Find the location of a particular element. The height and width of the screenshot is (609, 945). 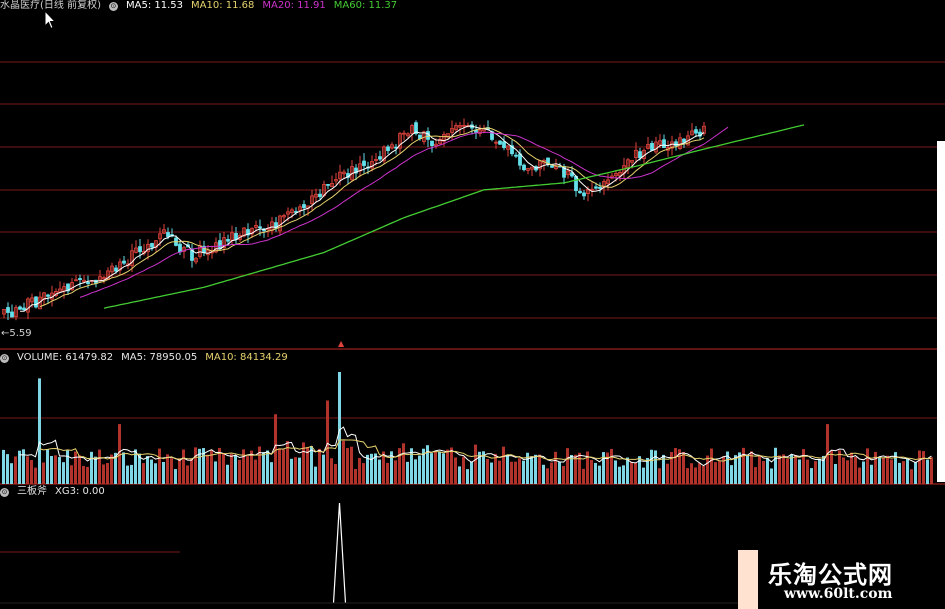

low-price-marker: ←5.59 is located at coordinates (16, 334).